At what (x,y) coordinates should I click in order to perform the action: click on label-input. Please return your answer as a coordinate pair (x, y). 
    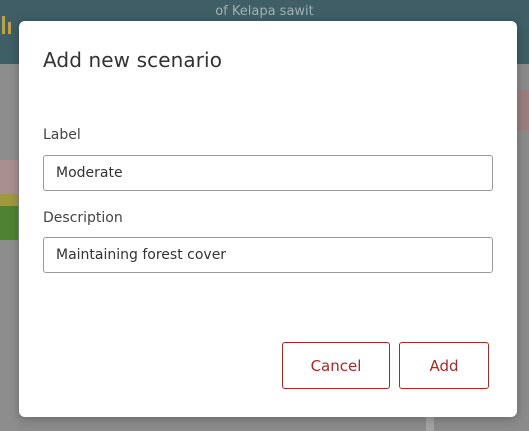
    Looking at the image, I should click on (268, 173).